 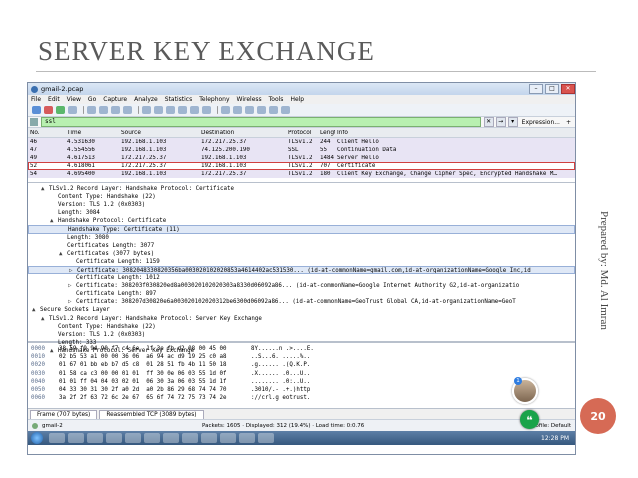 What do you see at coordinates (249, 110) in the screenshot?
I see `zoom-in-icon` at bounding box center [249, 110].